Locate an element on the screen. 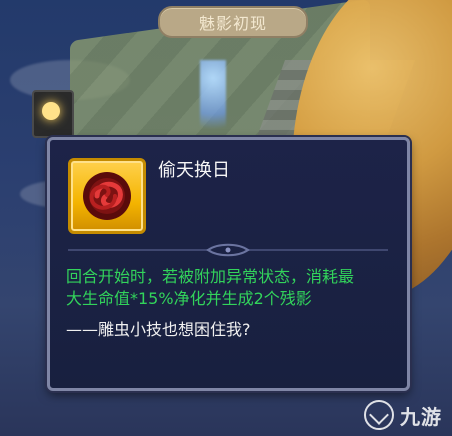  lantern-icon is located at coordinates (53, 114).